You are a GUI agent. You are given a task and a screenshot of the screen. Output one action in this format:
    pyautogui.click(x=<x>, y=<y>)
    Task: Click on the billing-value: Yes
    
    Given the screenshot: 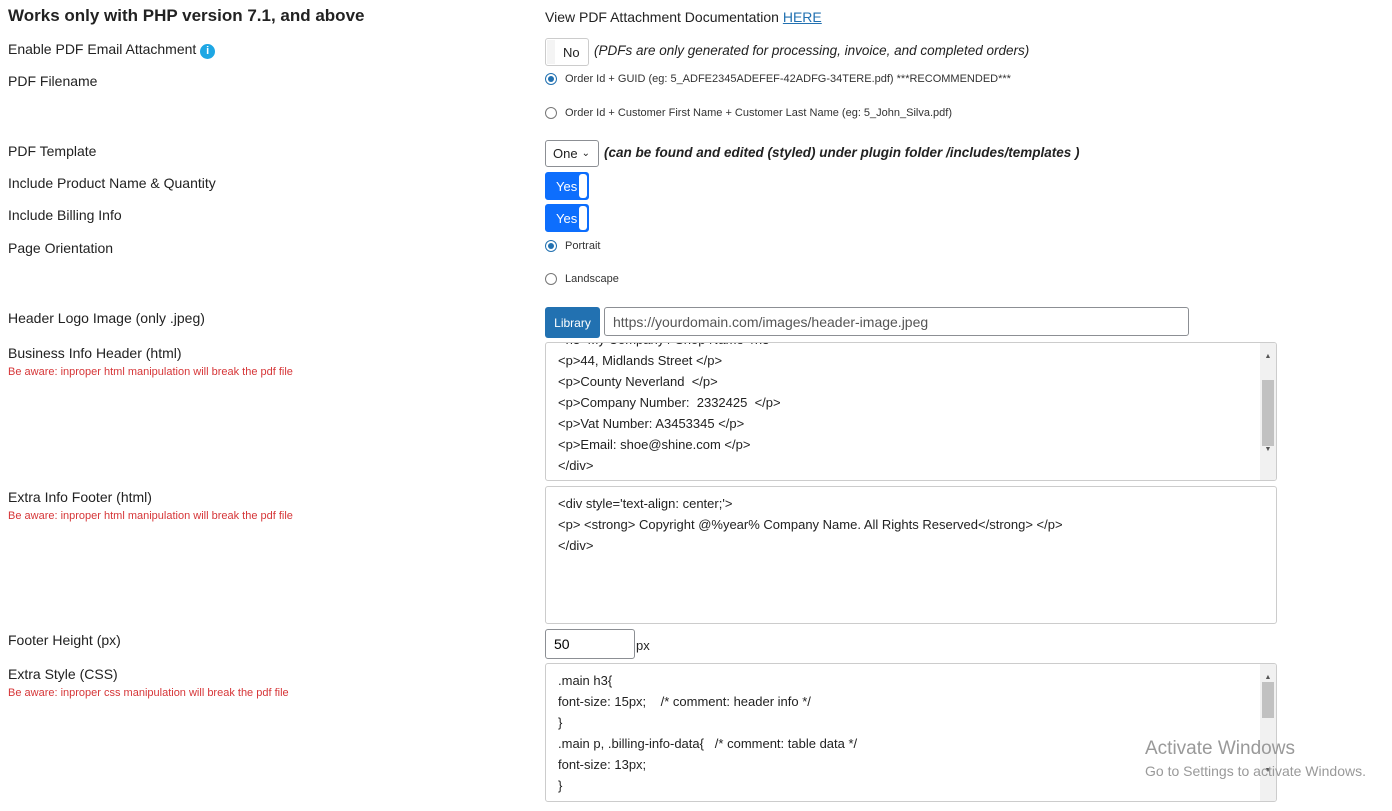 What is the action you would take?
    pyautogui.click(x=567, y=218)
    